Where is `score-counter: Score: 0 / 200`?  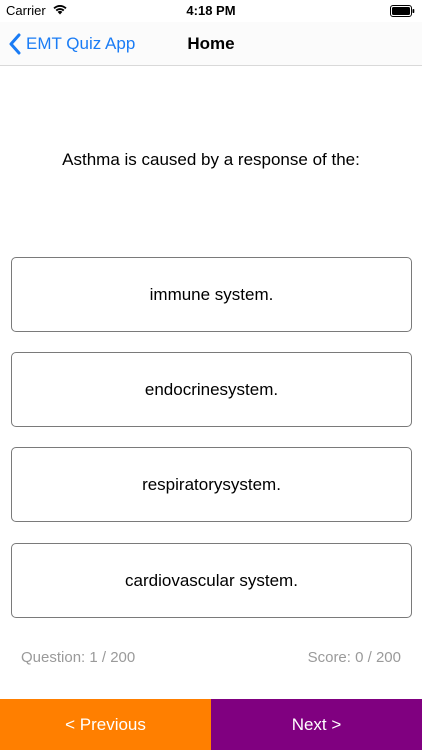 score-counter: Score: 0 / 200 is located at coordinates (354, 657).